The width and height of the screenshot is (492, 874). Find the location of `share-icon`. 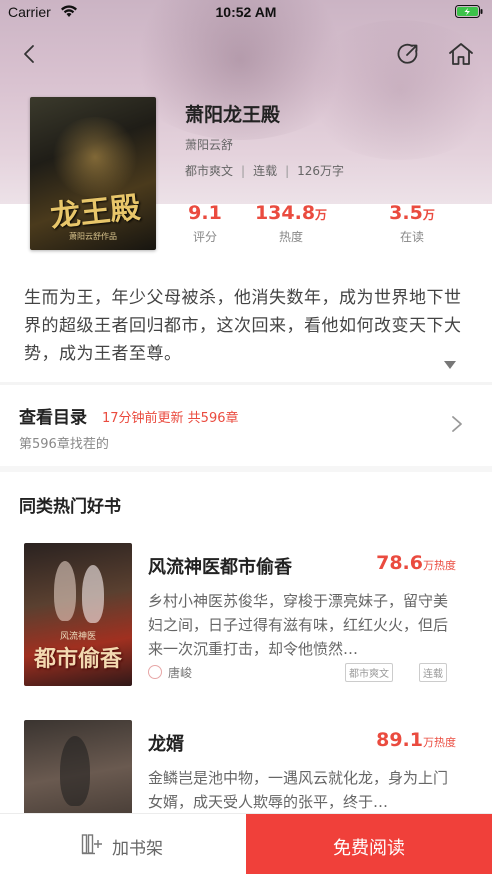

share-icon is located at coordinates (408, 54).